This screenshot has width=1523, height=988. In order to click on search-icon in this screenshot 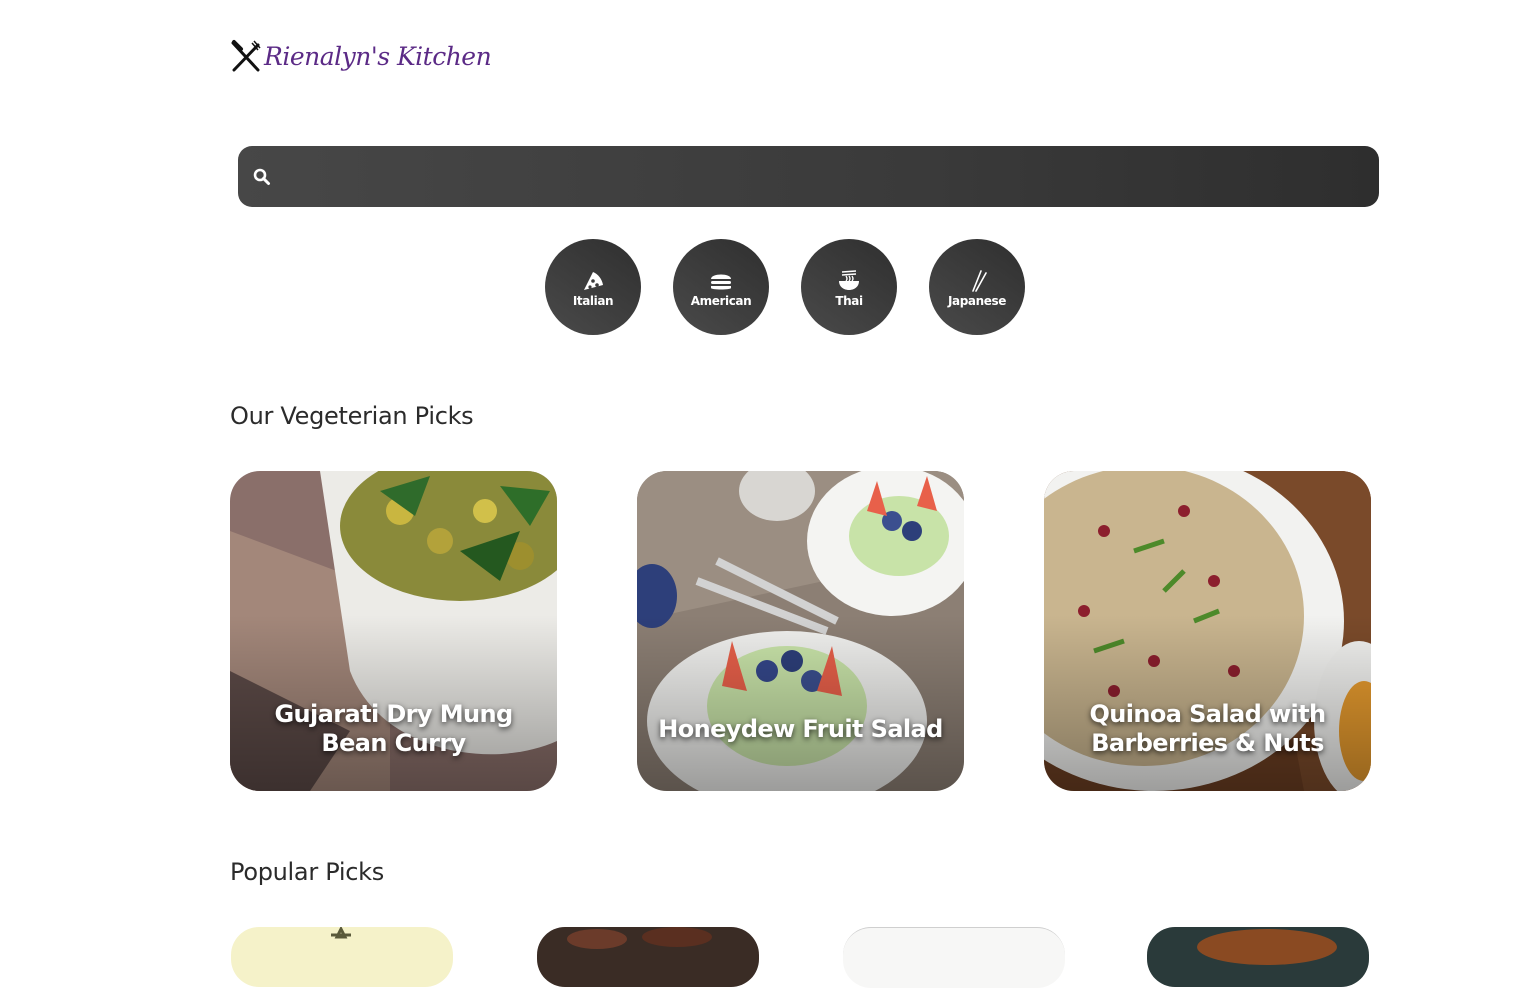, I will do `click(262, 177)`.